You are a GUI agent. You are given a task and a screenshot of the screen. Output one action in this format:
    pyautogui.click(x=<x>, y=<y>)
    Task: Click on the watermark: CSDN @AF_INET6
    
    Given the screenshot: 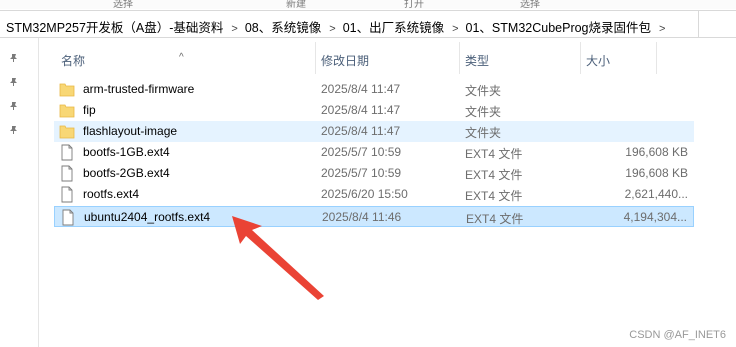 What is the action you would take?
    pyautogui.click(x=677, y=335)
    